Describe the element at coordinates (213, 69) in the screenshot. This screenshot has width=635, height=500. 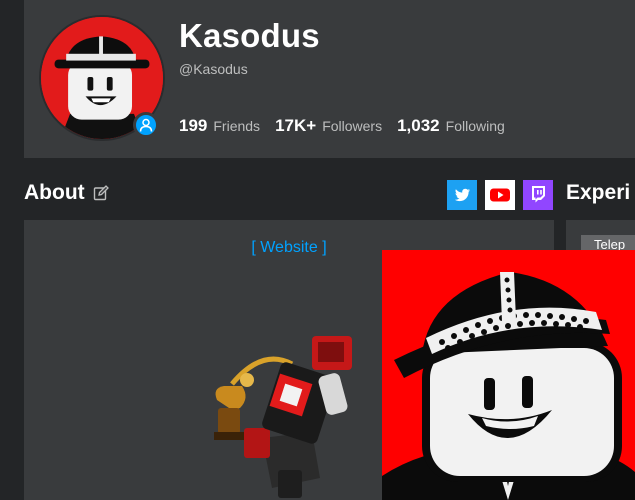
I see `username: @Kasodus` at that location.